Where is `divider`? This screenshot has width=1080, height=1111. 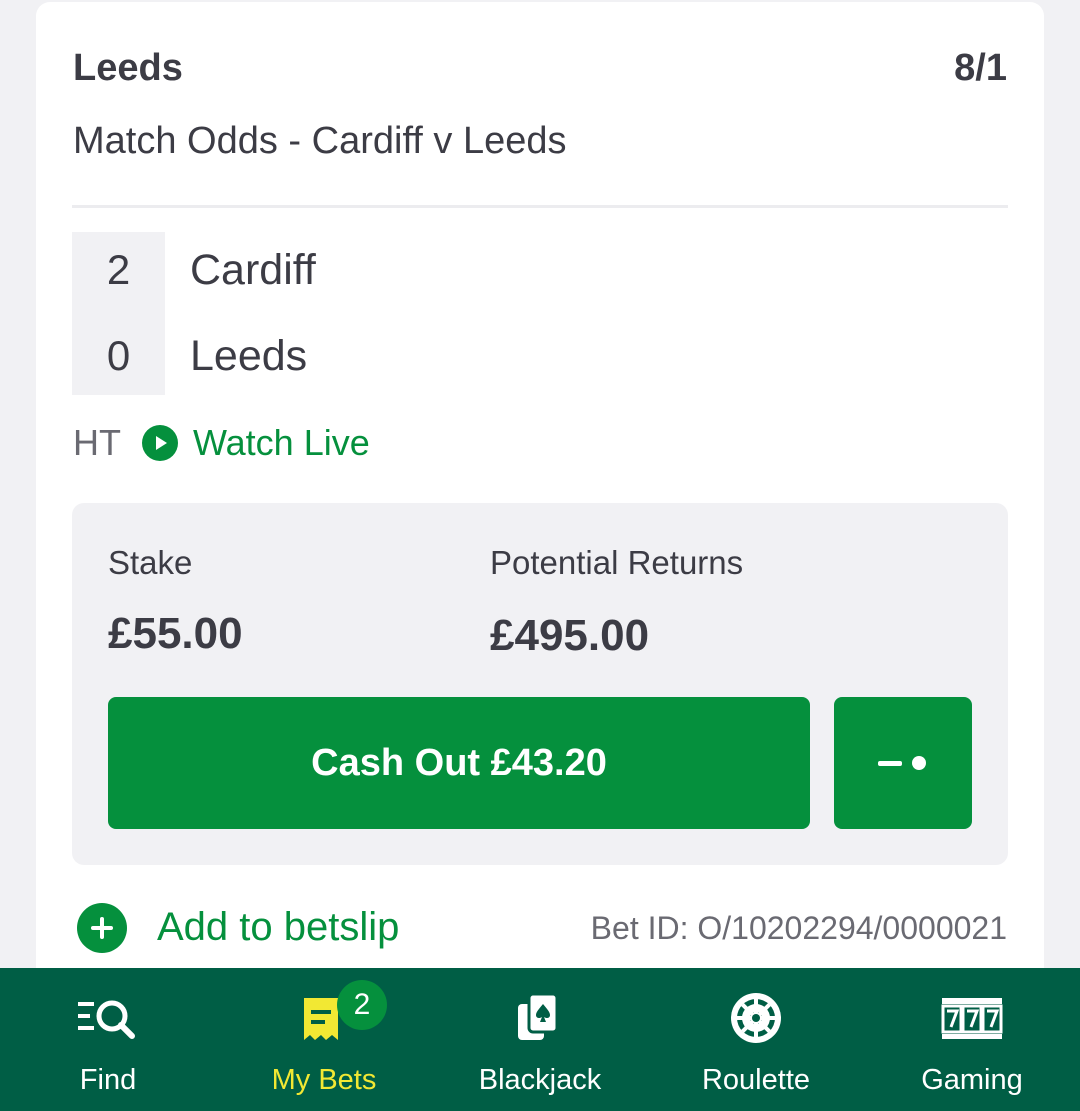
divider is located at coordinates (540, 206).